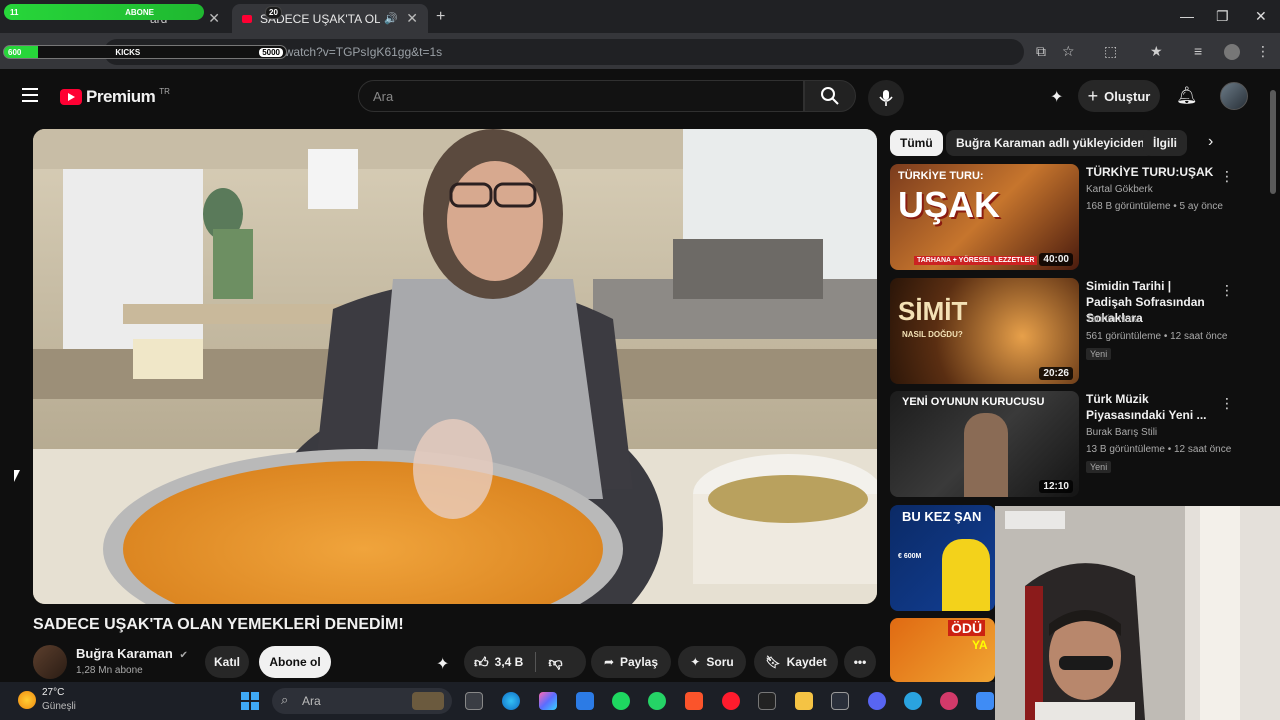  Describe the element at coordinates (621, 701) in the screenshot. I see `spotify-icon` at that location.